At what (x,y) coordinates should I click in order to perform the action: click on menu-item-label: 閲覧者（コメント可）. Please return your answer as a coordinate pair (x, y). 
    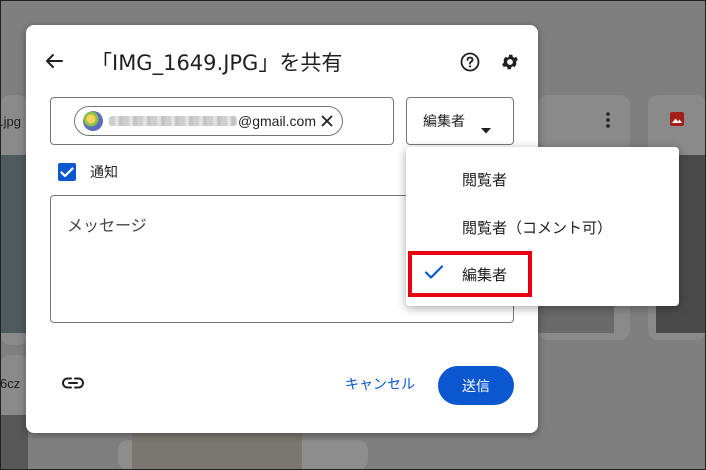
    Looking at the image, I should click on (537, 227).